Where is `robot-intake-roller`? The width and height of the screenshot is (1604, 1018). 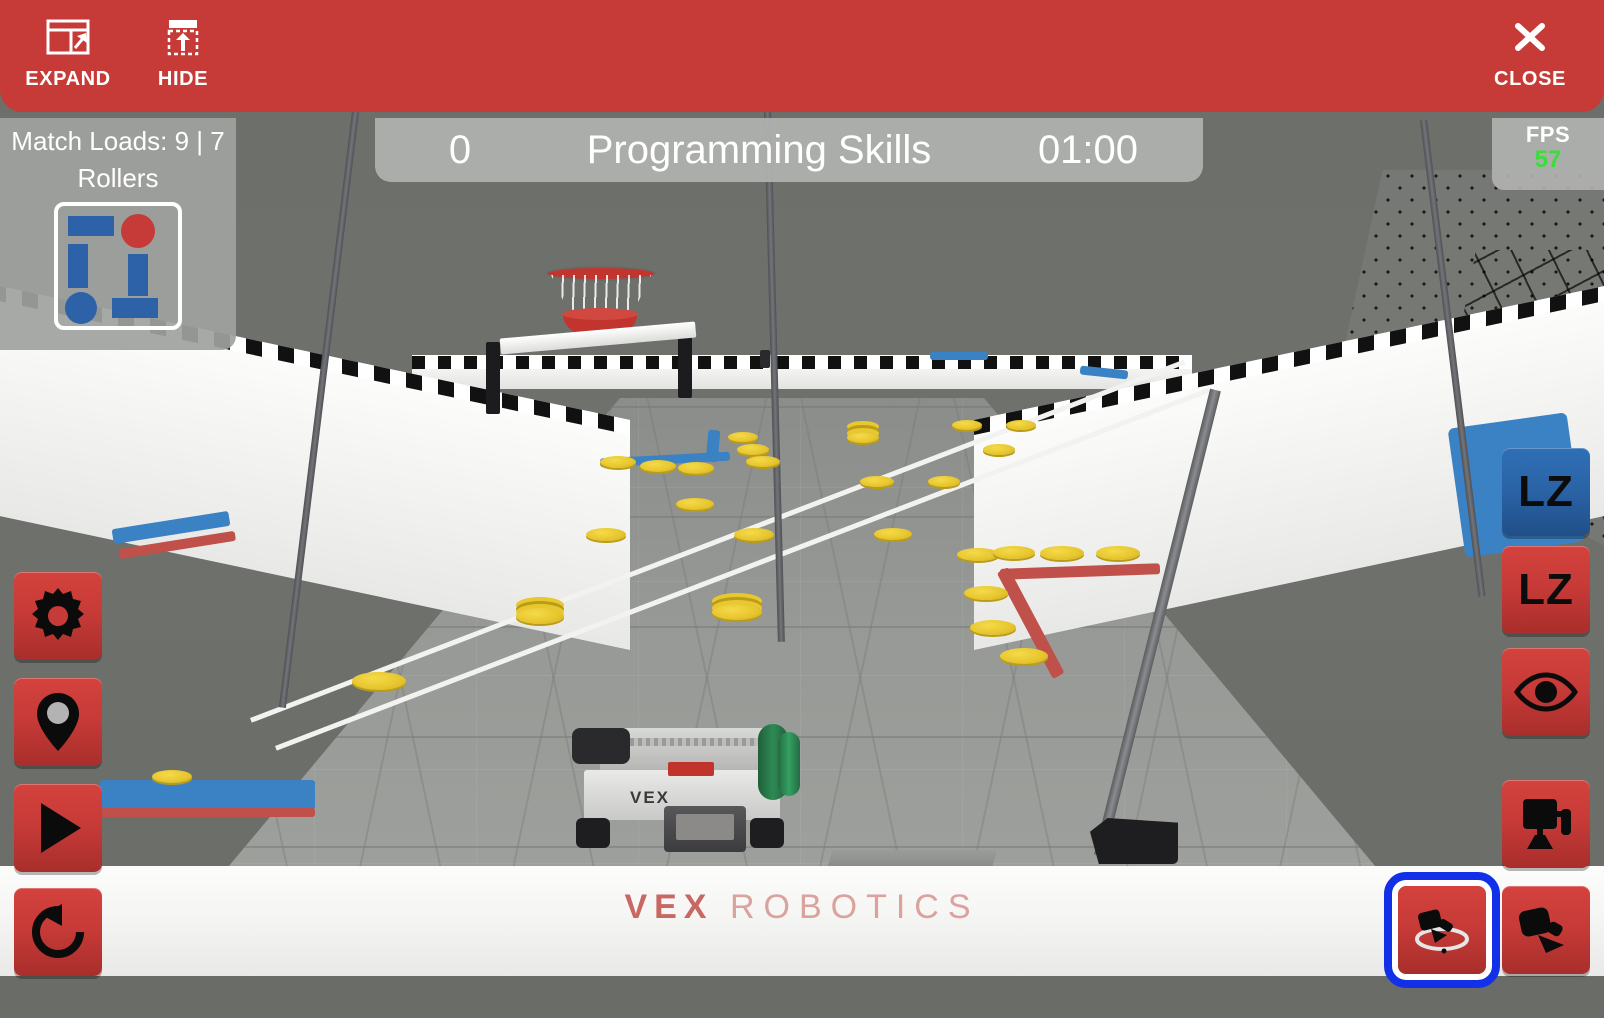 robot-intake-roller is located at coordinates (789, 764).